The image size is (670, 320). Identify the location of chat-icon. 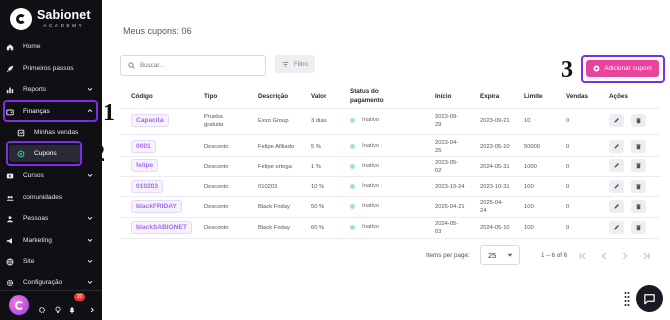
(649, 299).